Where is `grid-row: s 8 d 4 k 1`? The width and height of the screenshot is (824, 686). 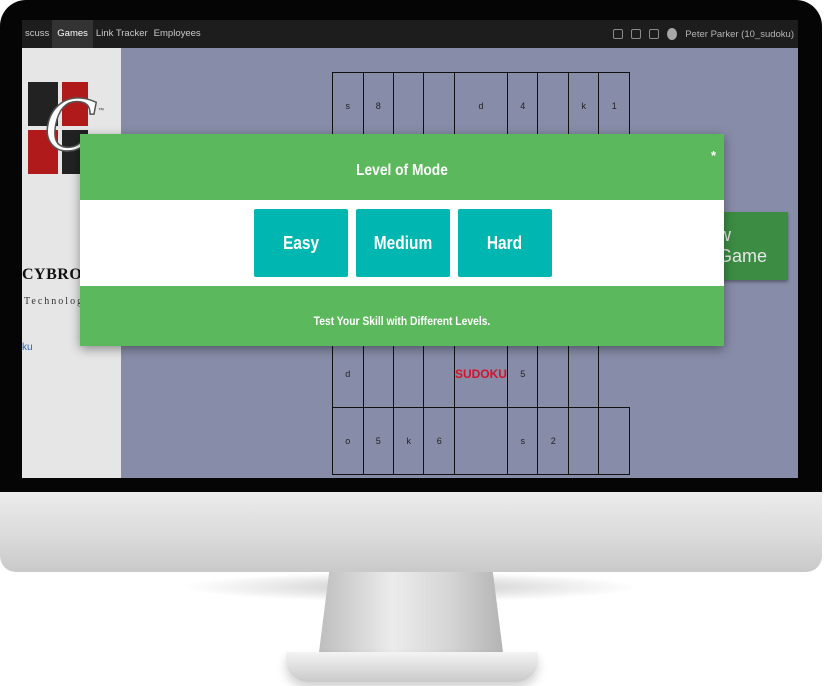
grid-row: s 8 d 4 k 1 is located at coordinates (481, 106).